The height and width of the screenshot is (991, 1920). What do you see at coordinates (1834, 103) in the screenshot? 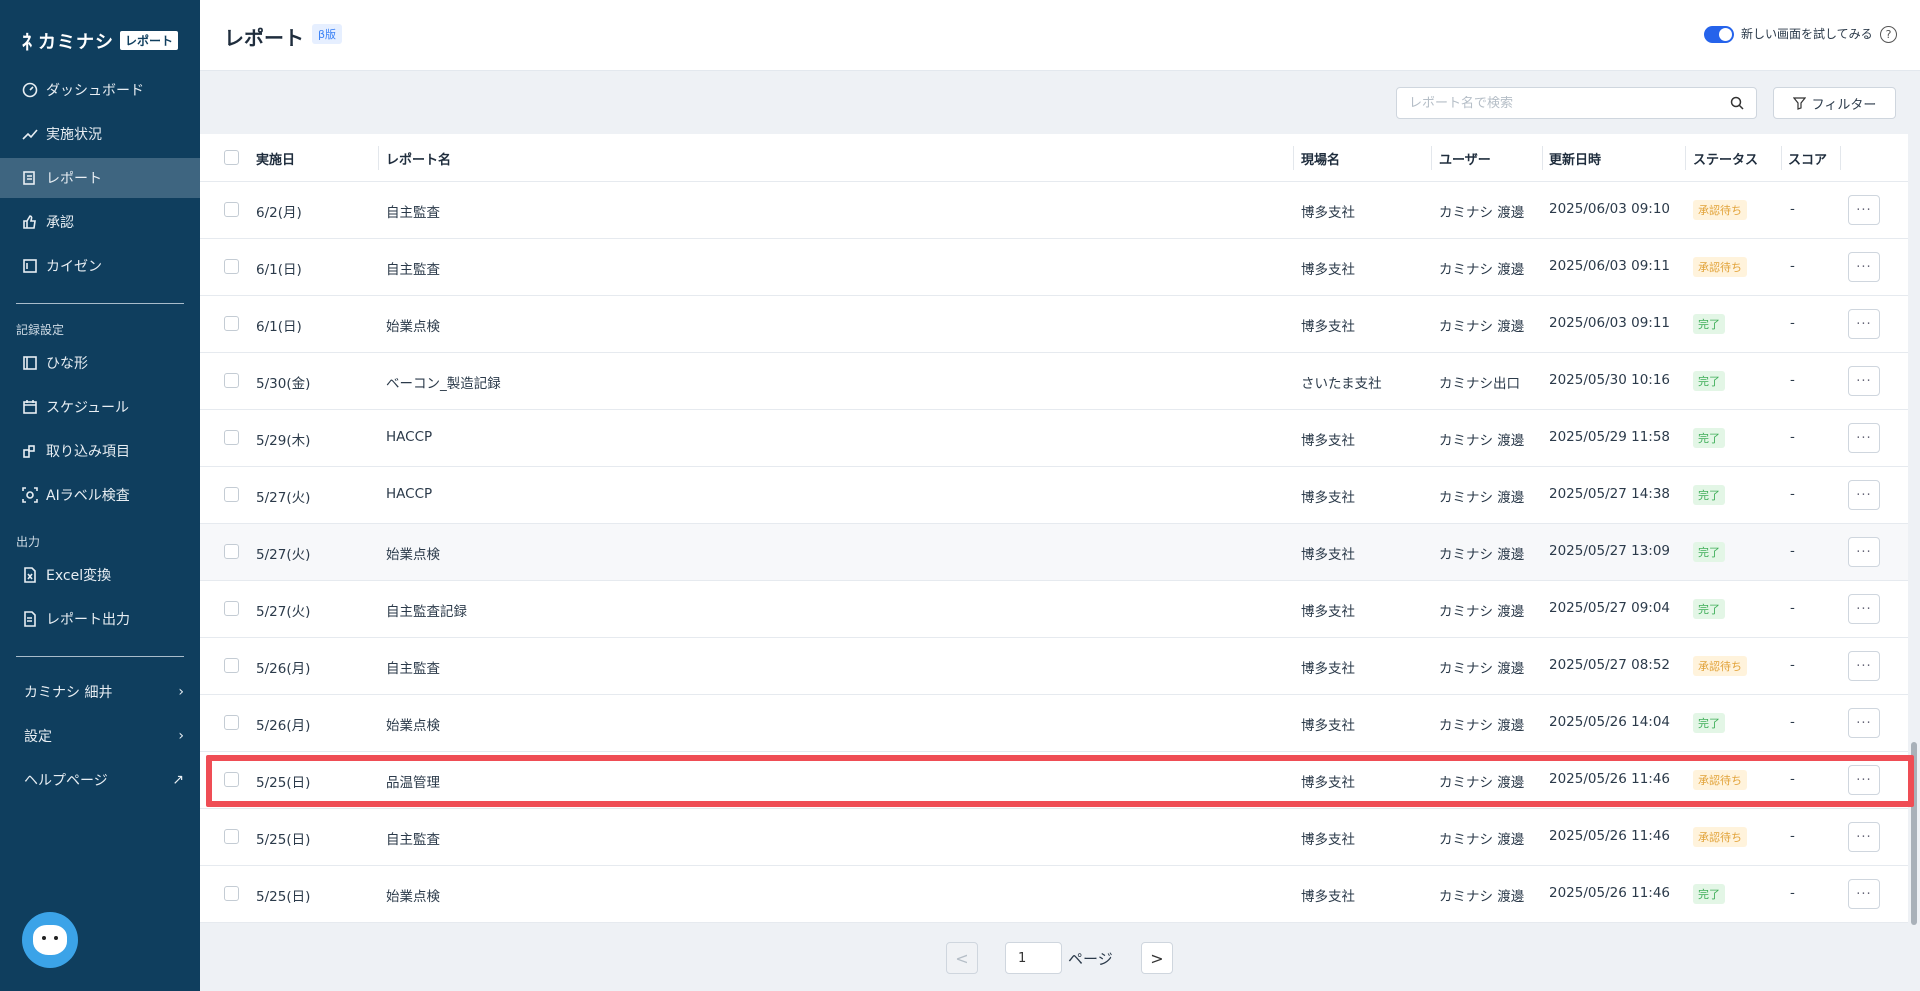
I see `filter-button: フィルター` at bounding box center [1834, 103].